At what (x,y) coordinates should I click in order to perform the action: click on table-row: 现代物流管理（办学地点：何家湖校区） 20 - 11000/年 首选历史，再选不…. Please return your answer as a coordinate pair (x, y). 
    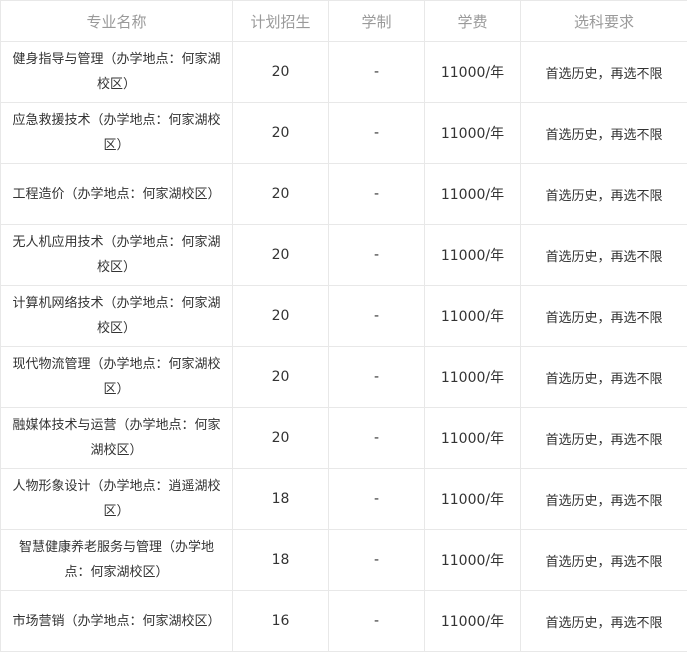
    Looking at the image, I should click on (343, 377).